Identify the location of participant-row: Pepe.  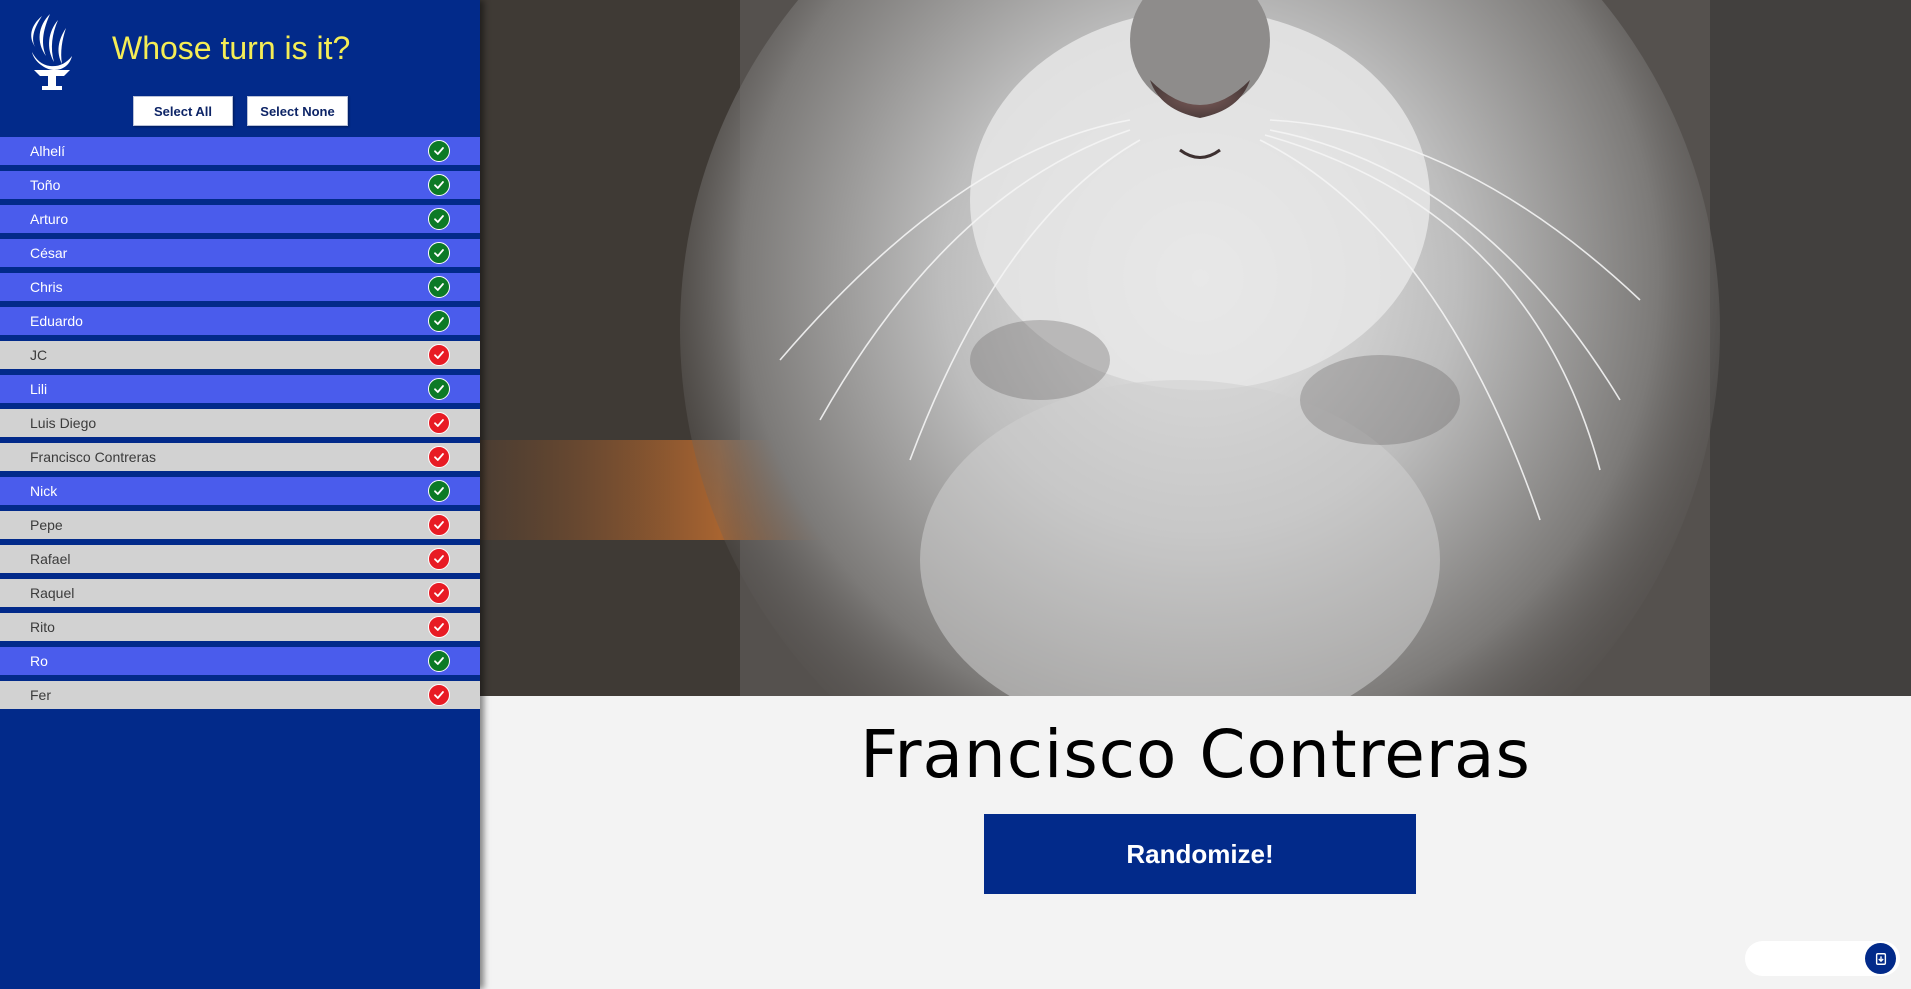
(240, 525).